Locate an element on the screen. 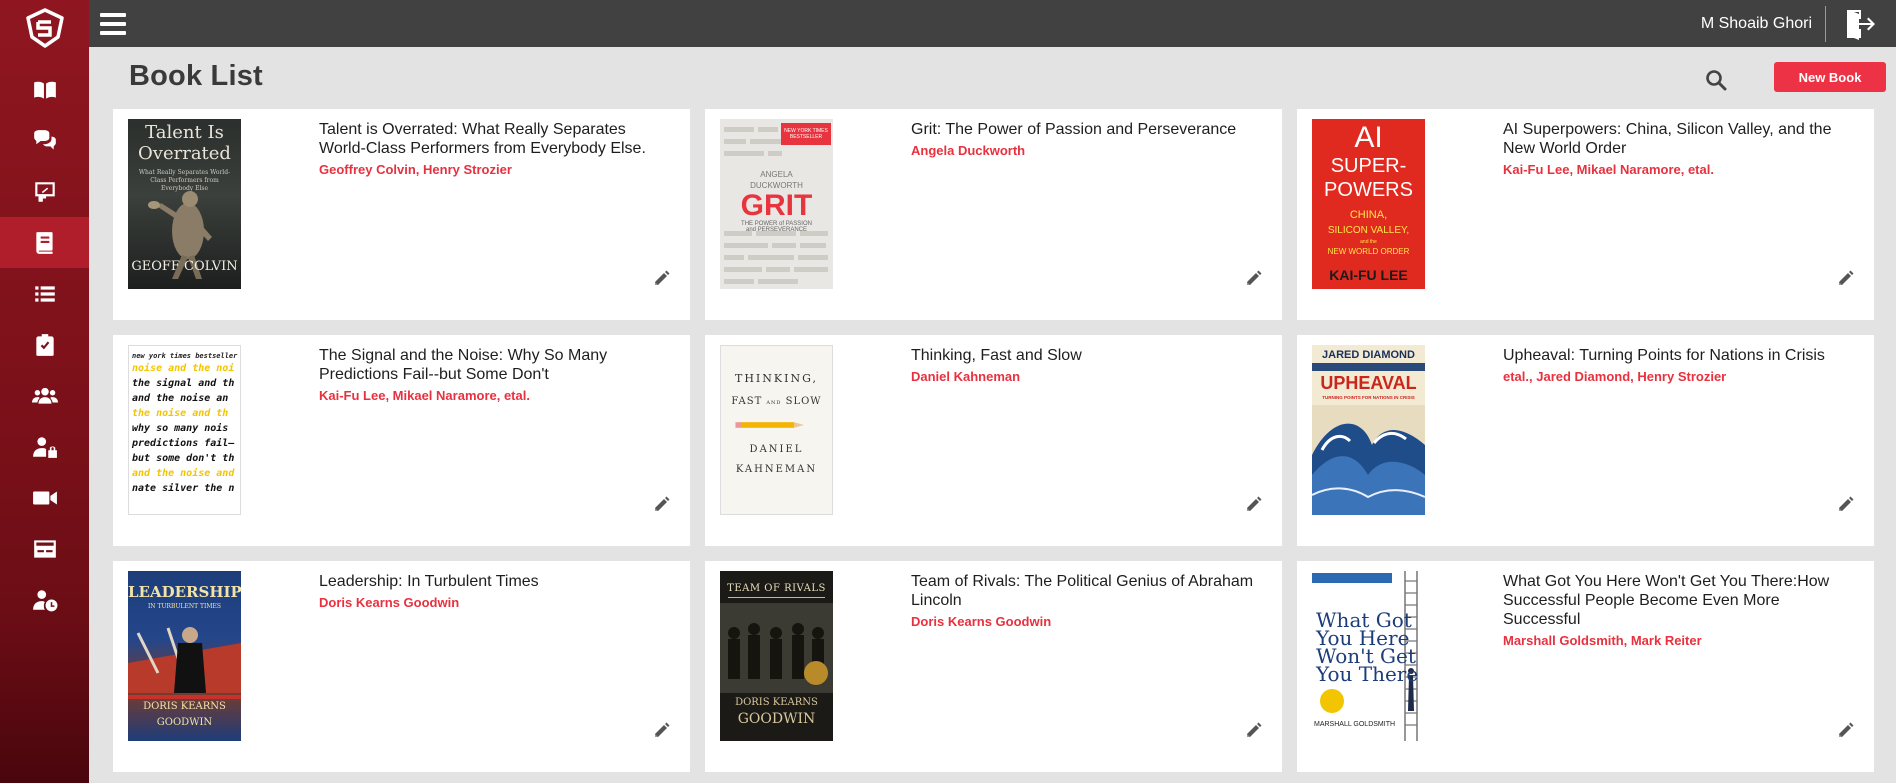 This screenshot has height=783, width=1896. cover-subtitle: TURNING POINTS FOR NATIONS IN CRISIS is located at coordinates (1368, 397).